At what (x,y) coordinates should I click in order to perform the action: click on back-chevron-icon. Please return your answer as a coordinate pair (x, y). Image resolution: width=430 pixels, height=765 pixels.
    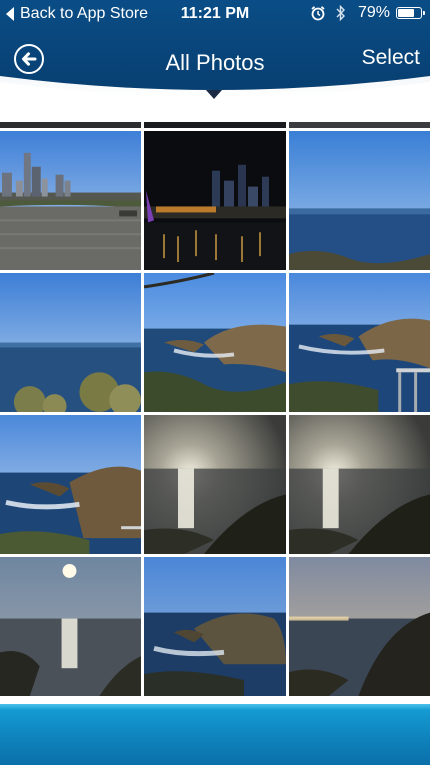
    Looking at the image, I should click on (10, 14).